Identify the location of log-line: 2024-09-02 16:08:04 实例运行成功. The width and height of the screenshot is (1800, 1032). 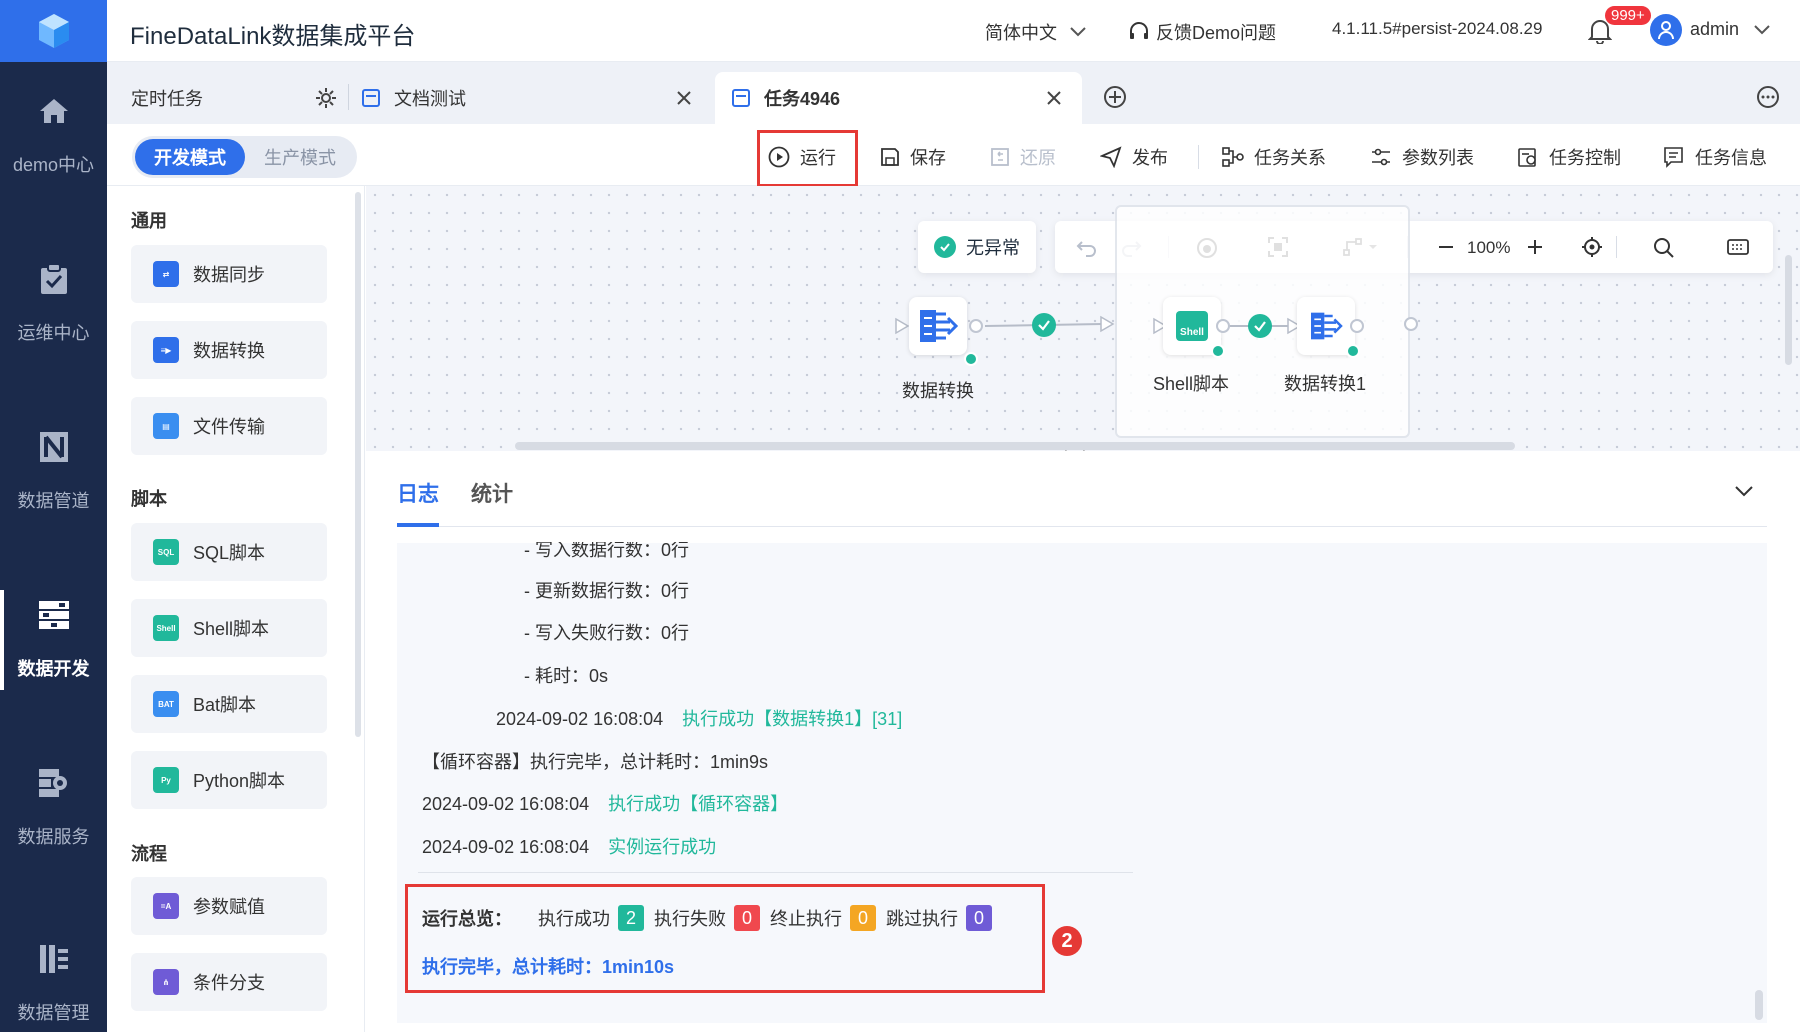
(569, 846).